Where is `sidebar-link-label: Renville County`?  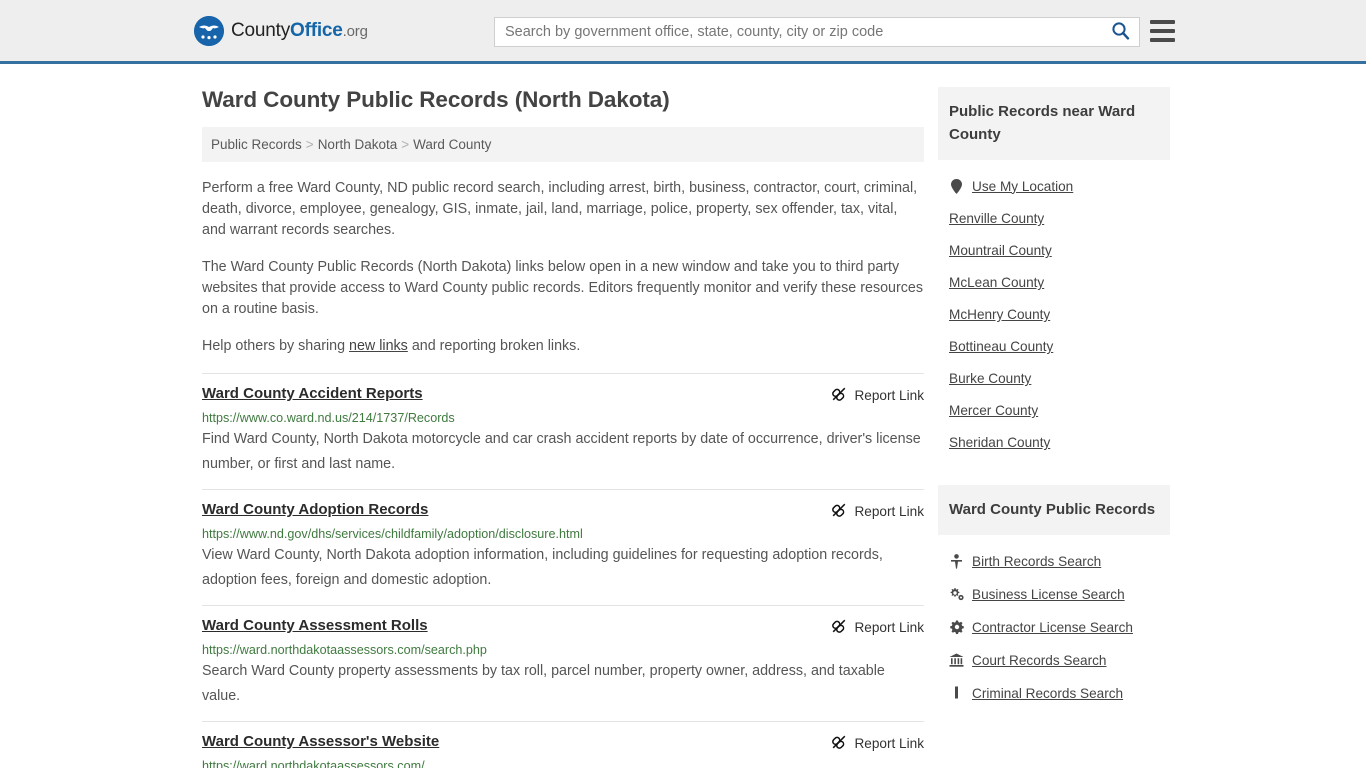 sidebar-link-label: Renville County is located at coordinates (996, 218).